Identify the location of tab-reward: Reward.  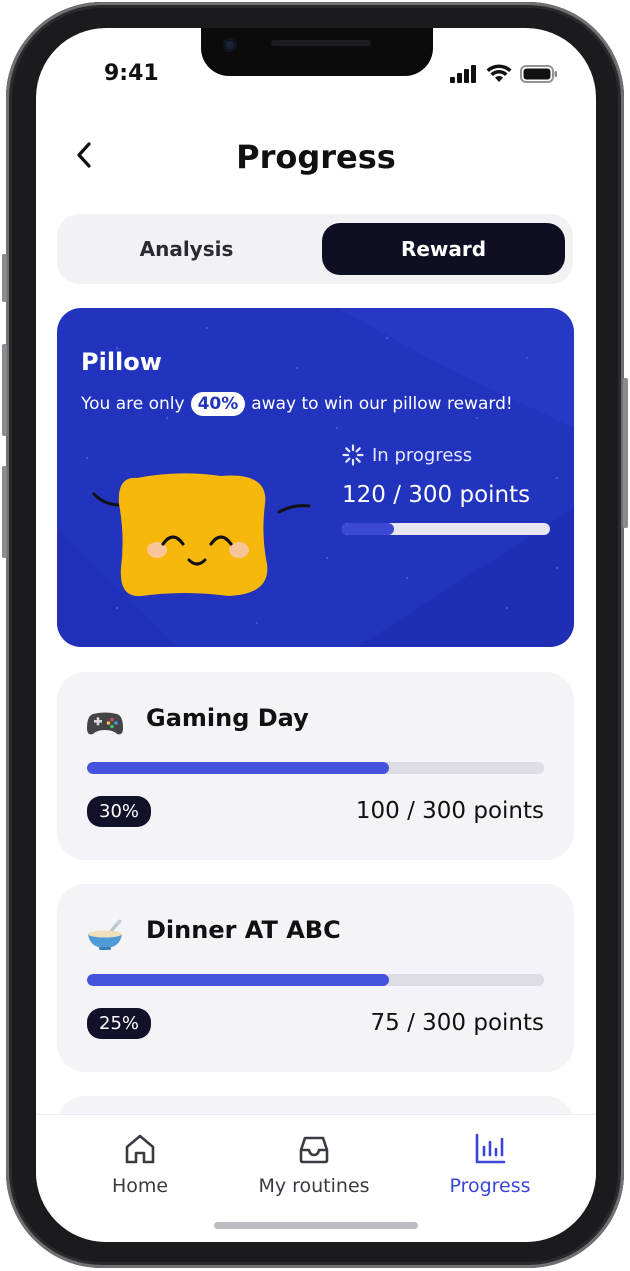
(443, 249).